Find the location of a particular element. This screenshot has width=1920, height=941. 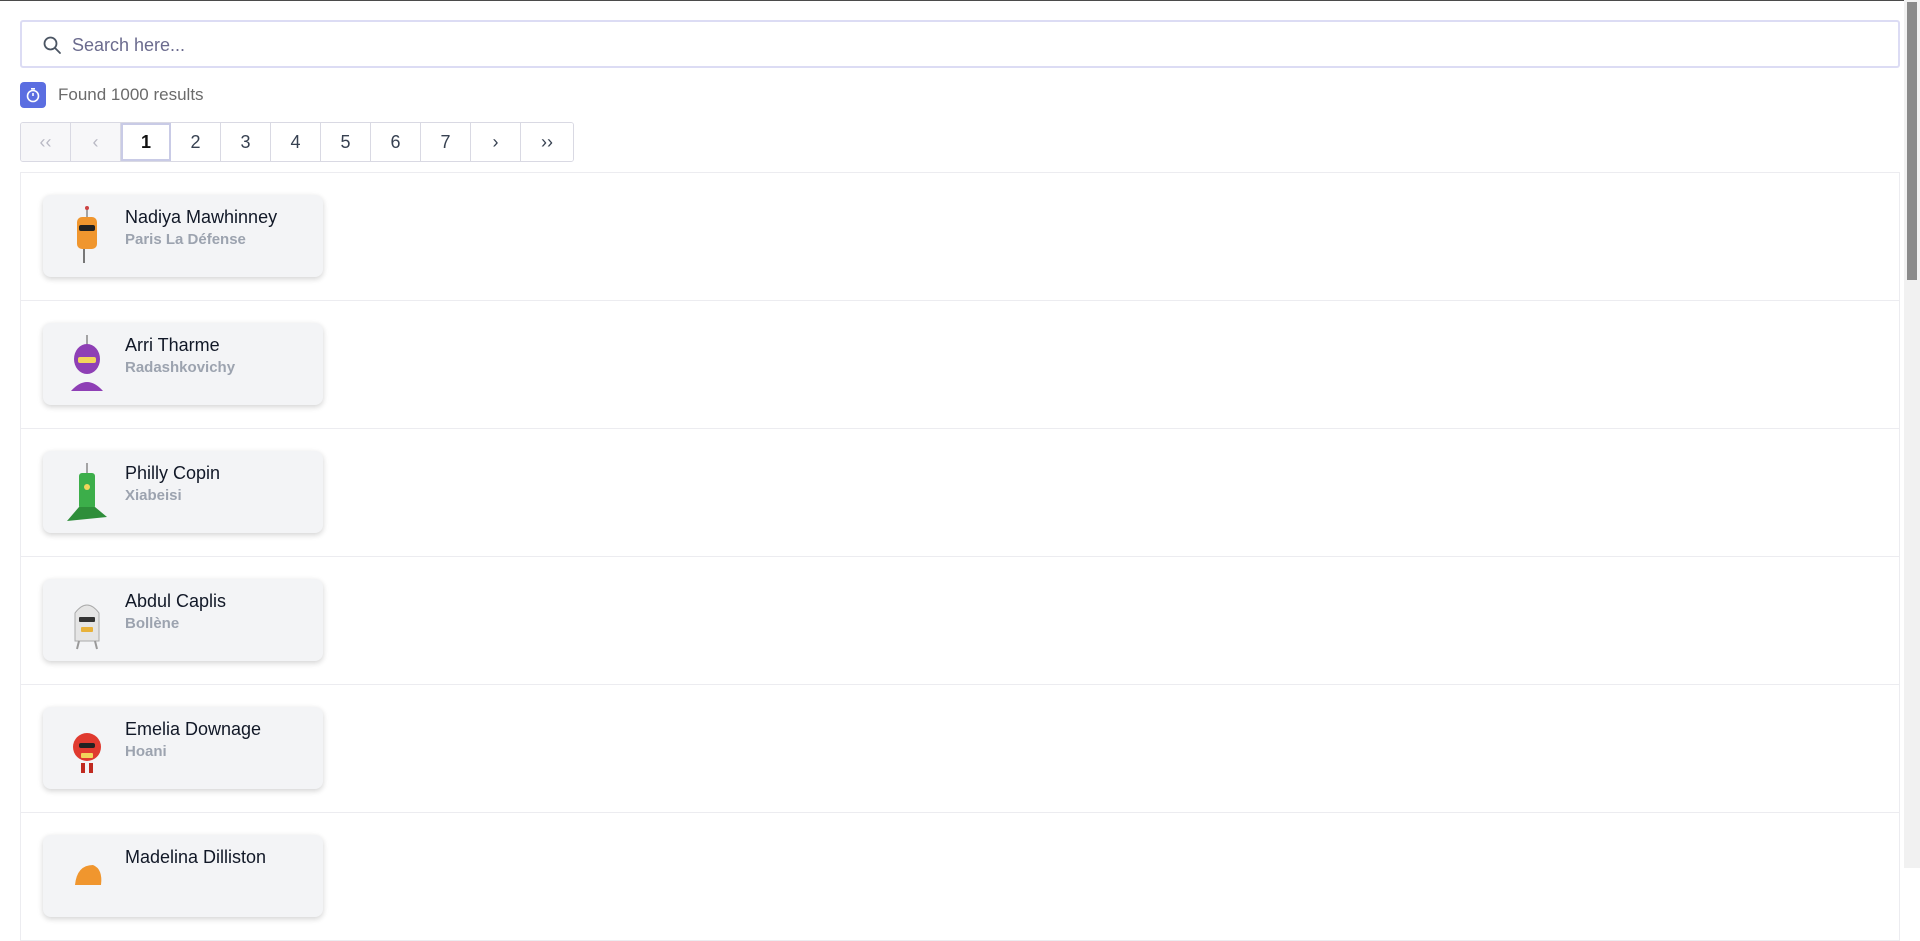

page-button-2: 2 is located at coordinates (196, 142).